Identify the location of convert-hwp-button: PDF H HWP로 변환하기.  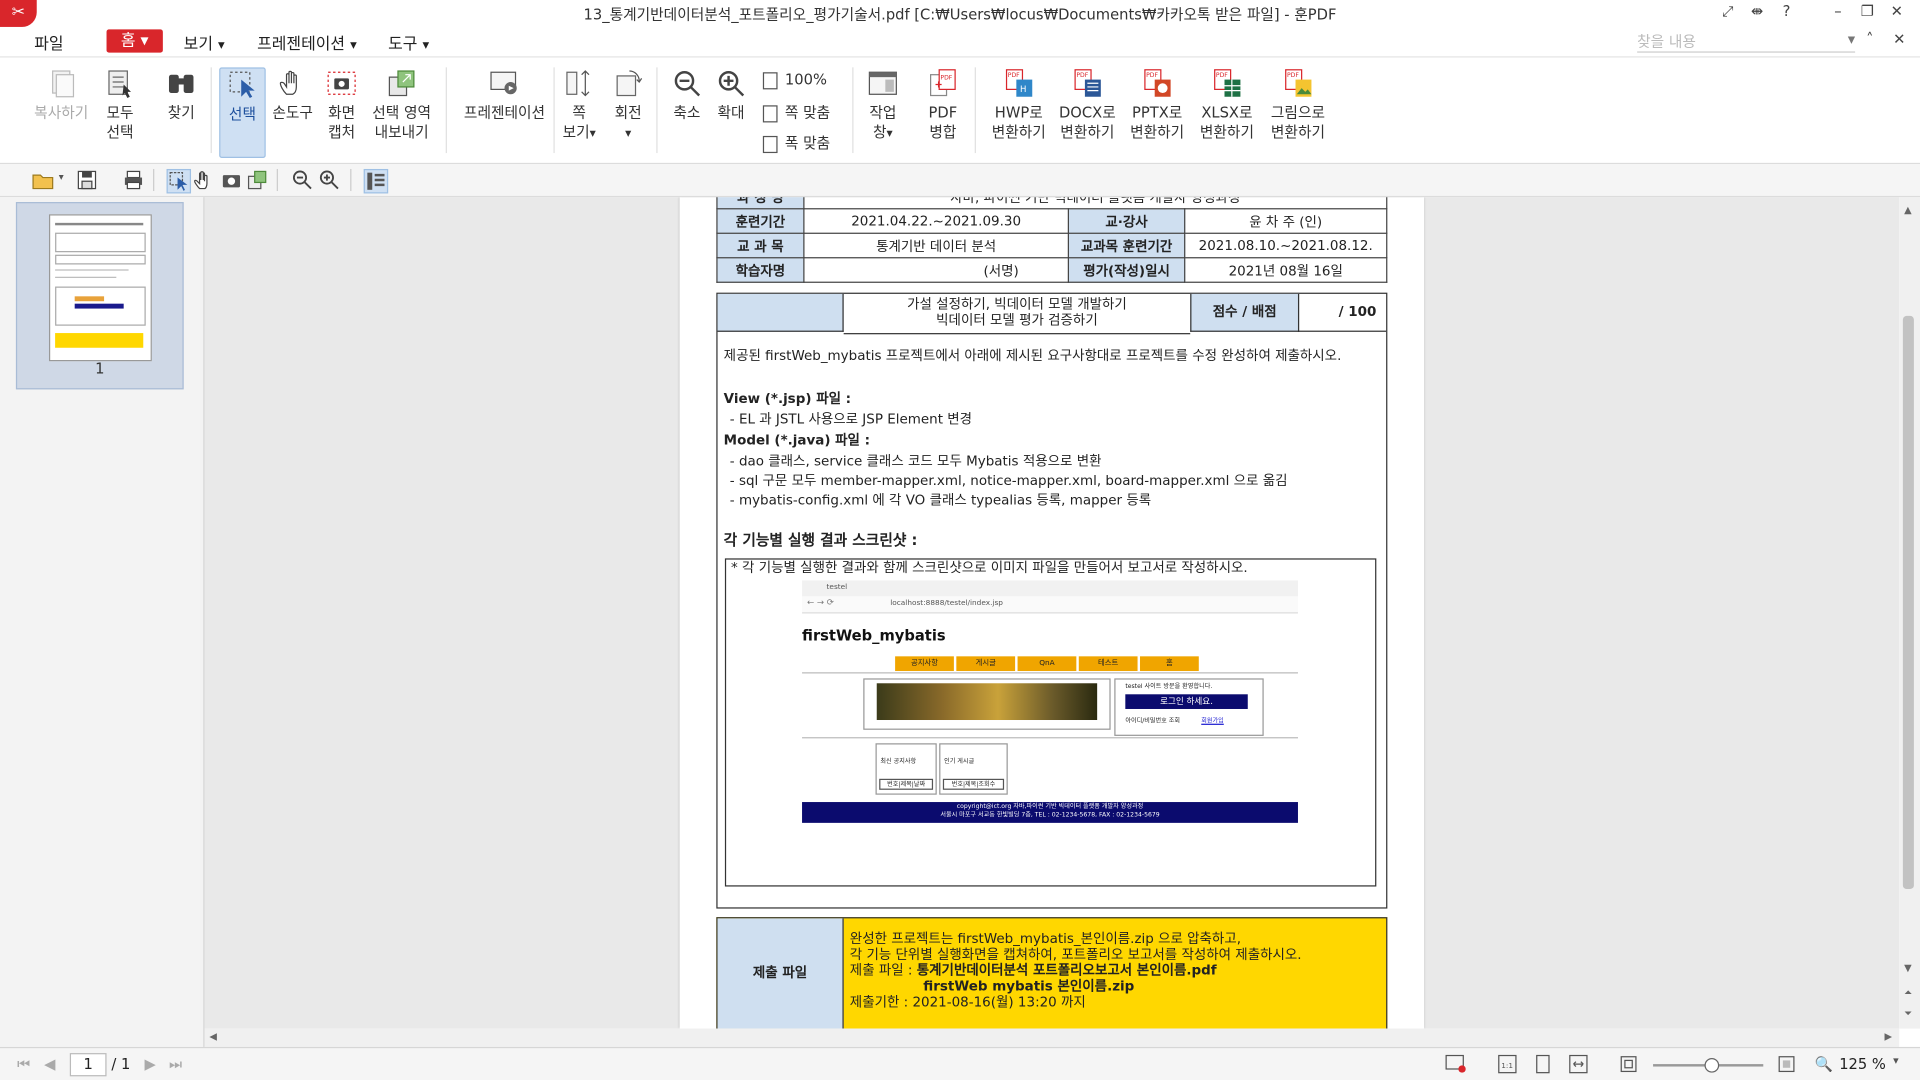
(1019, 104).